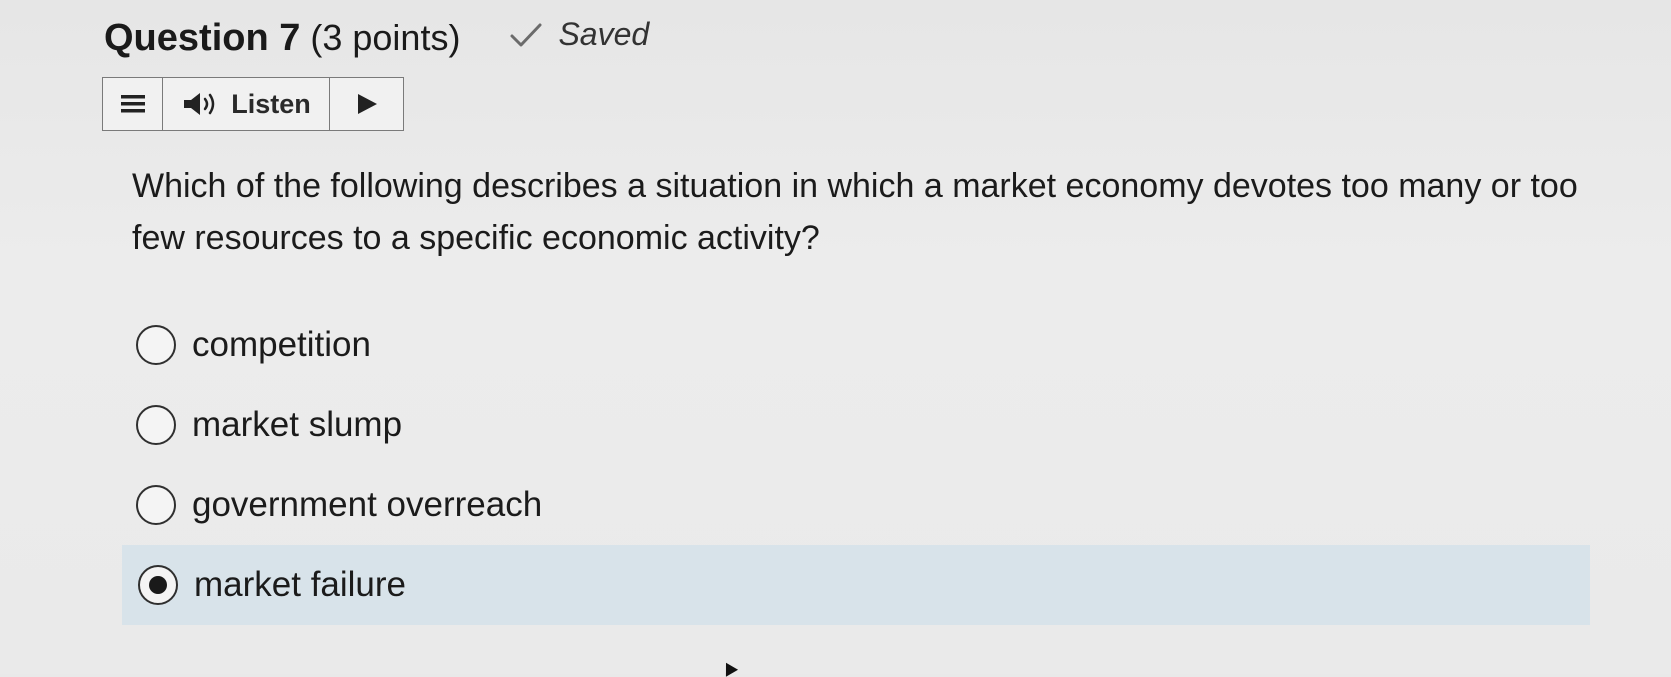 This screenshot has height=677, width=1671. What do you see at coordinates (729, 668) in the screenshot?
I see `mouse-cursor-icon` at bounding box center [729, 668].